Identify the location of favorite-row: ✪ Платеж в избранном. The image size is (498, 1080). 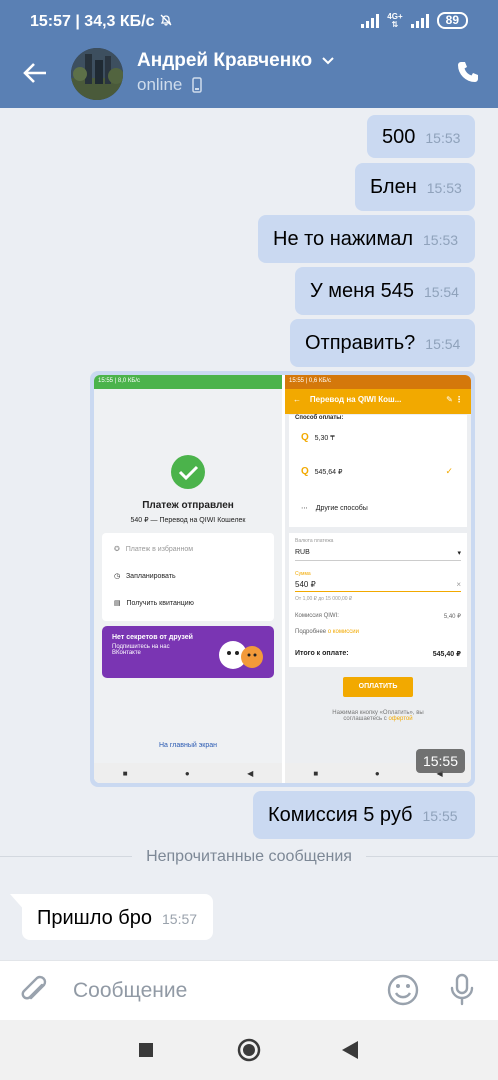
(154, 549).